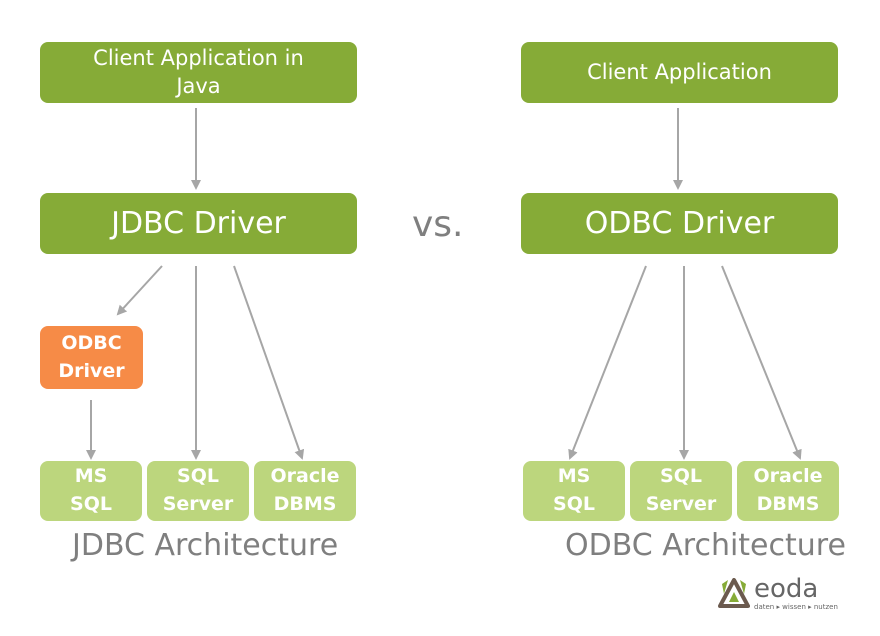 This screenshot has height=636, width=880. I want to click on eoda-logo-wordmark: eoda, so click(786, 589).